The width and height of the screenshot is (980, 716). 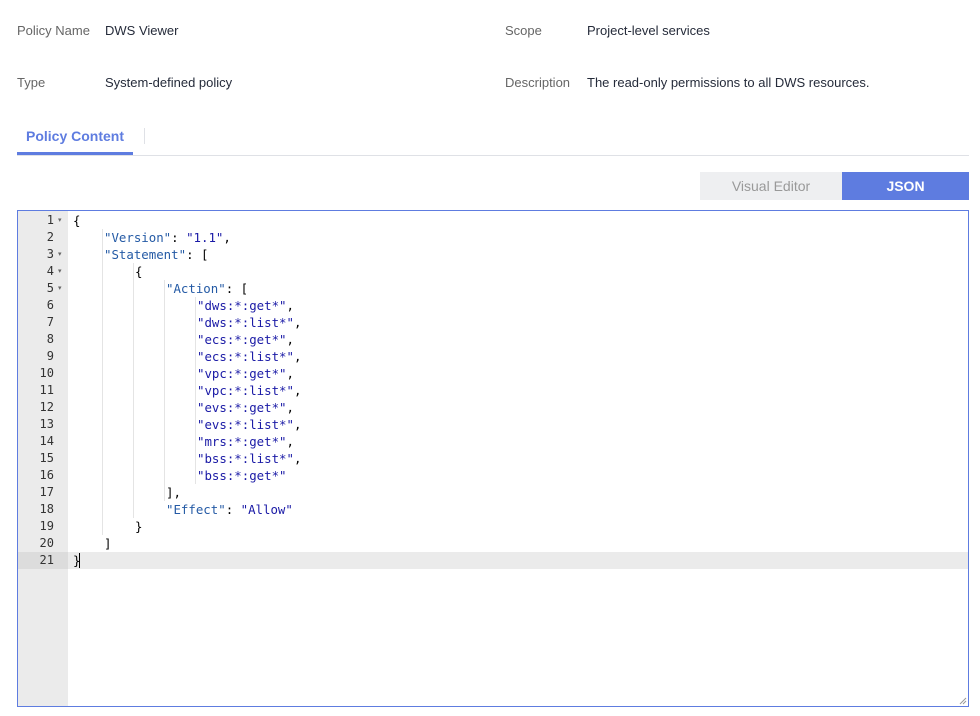 I want to click on tab-divider, so click(x=144, y=136).